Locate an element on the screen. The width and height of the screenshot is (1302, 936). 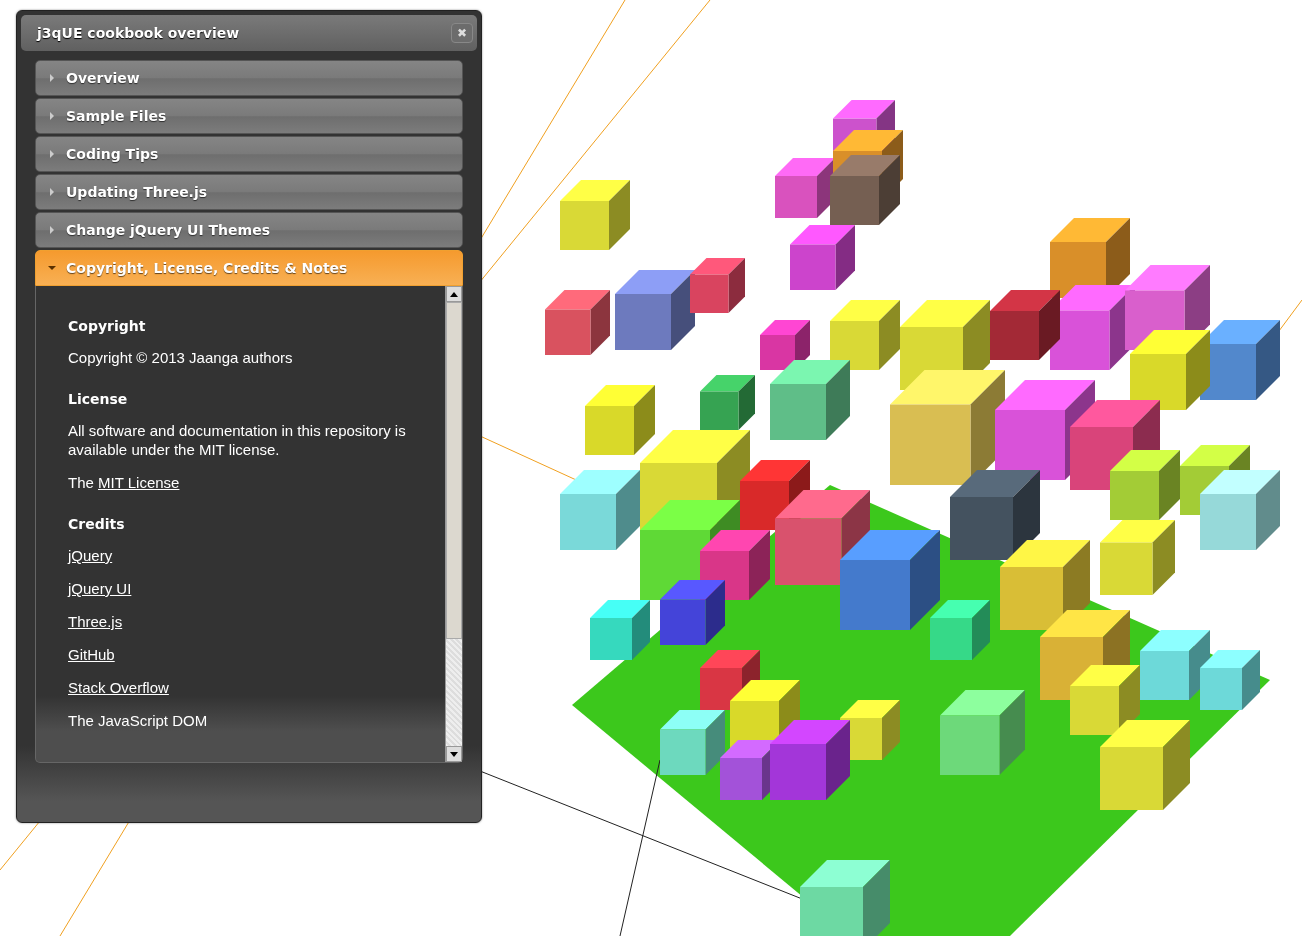
section-heading: License is located at coordinates (98, 399).